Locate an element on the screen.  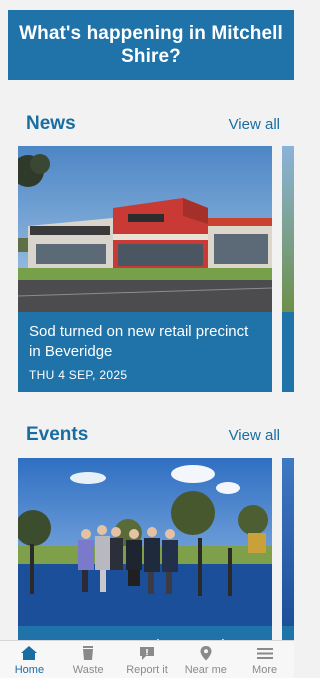
tab-home-label: Home is located at coordinates (29, 670).